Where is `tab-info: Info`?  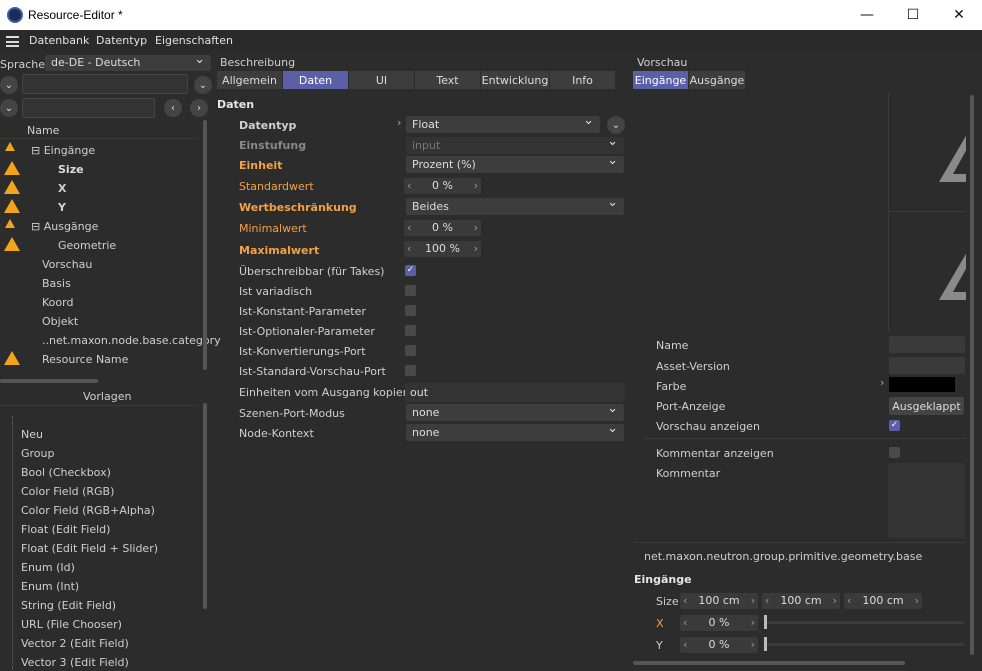
tab-info: Info is located at coordinates (583, 80).